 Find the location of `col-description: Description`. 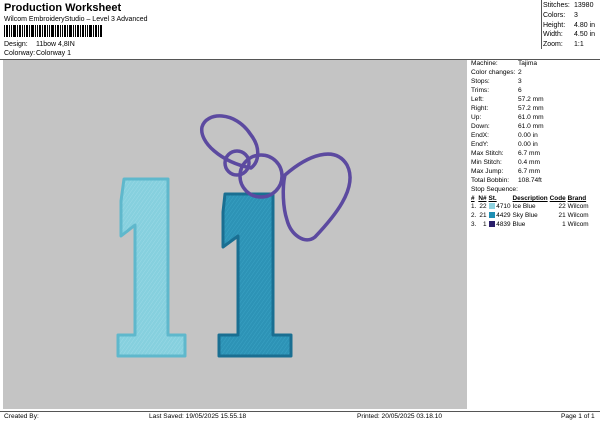

col-description: Description is located at coordinates (530, 198).